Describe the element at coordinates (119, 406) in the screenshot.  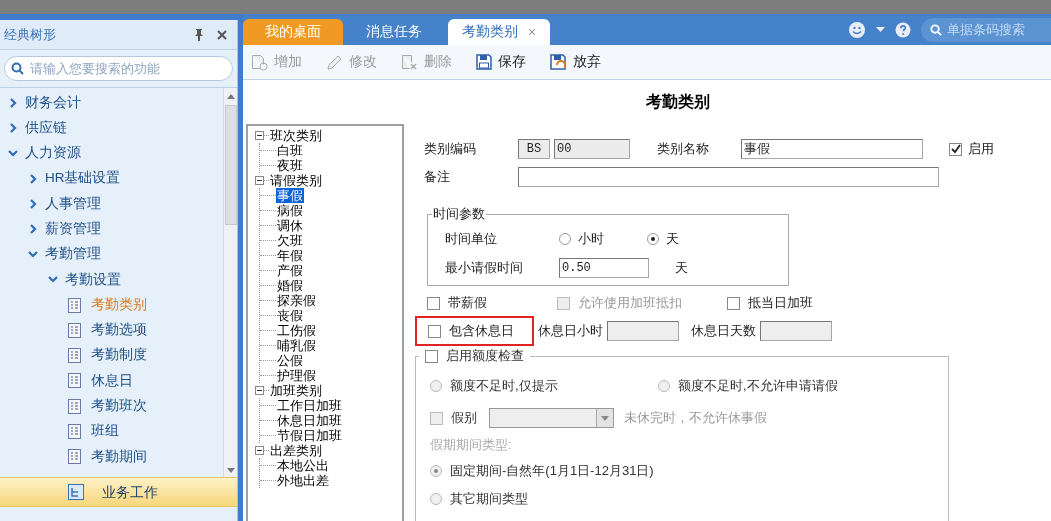
I see `nav-item: 考勤班次` at that location.